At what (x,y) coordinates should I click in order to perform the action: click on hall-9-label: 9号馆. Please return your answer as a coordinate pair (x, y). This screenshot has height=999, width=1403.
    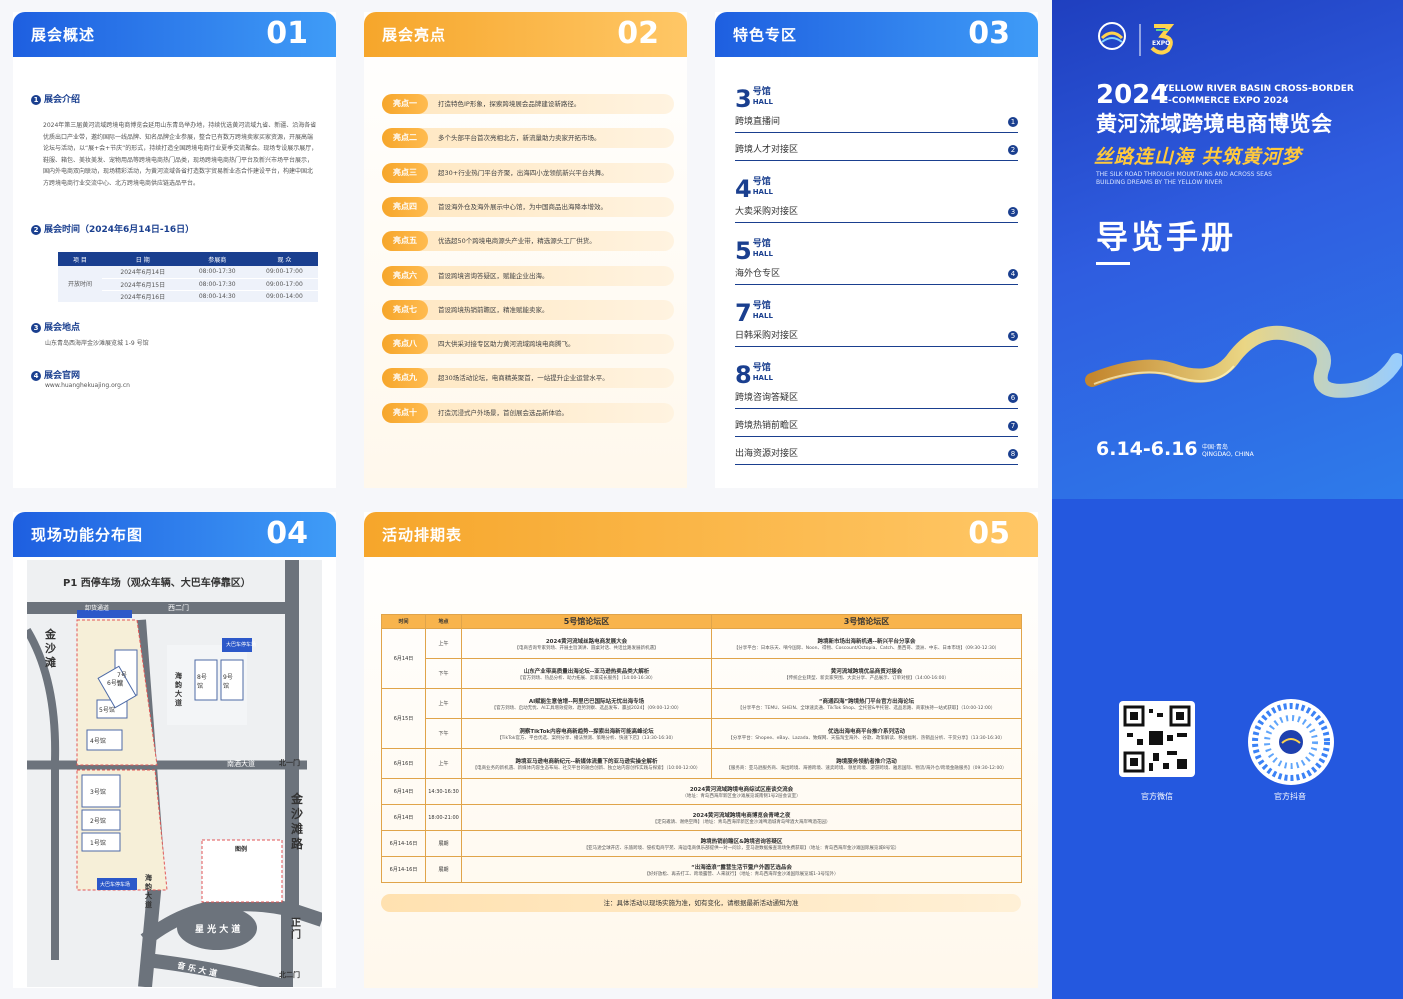
    Looking at the image, I should click on (228, 682).